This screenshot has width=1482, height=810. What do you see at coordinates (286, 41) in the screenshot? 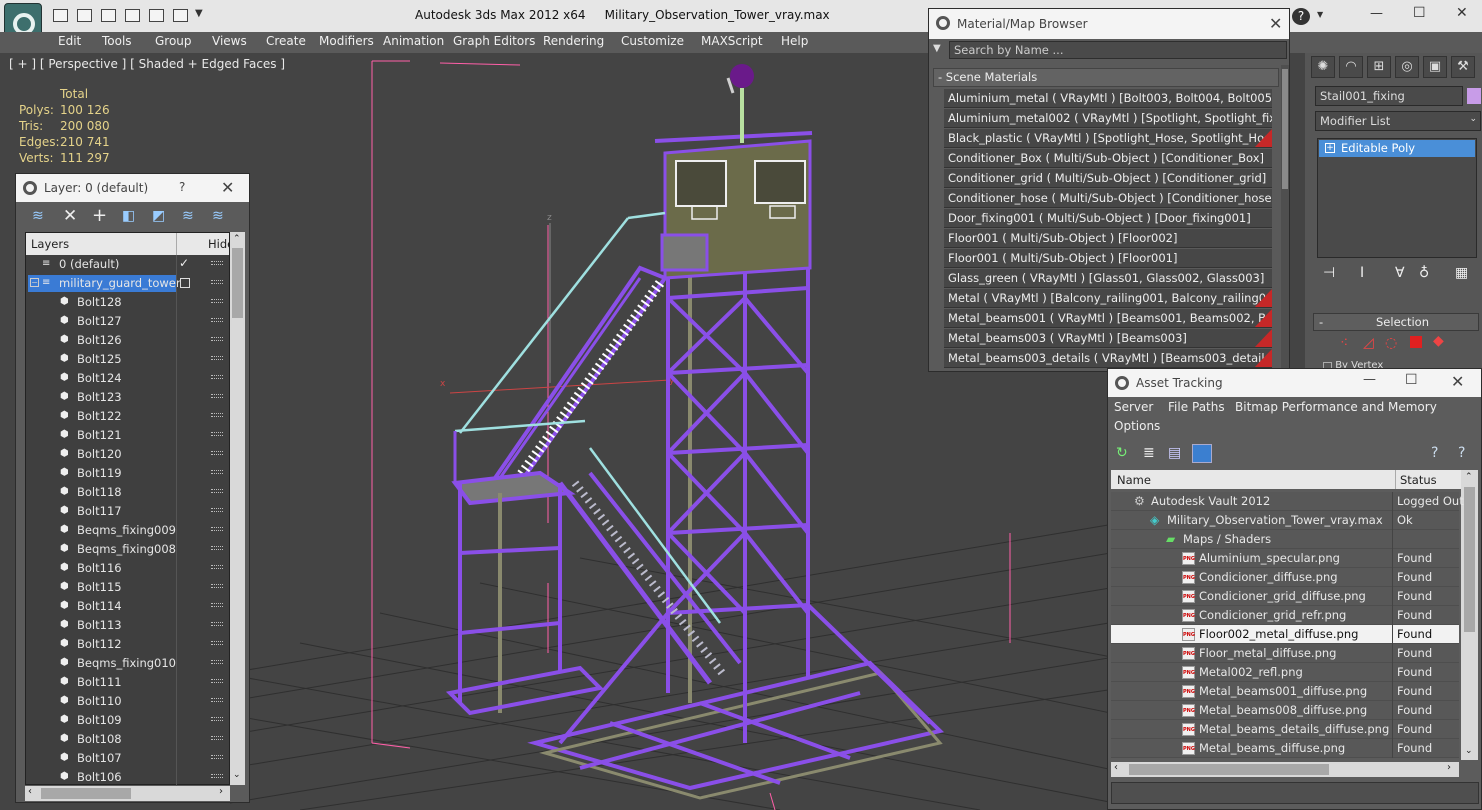
I see `menu-create: Create` at bounding box center [286, 41].